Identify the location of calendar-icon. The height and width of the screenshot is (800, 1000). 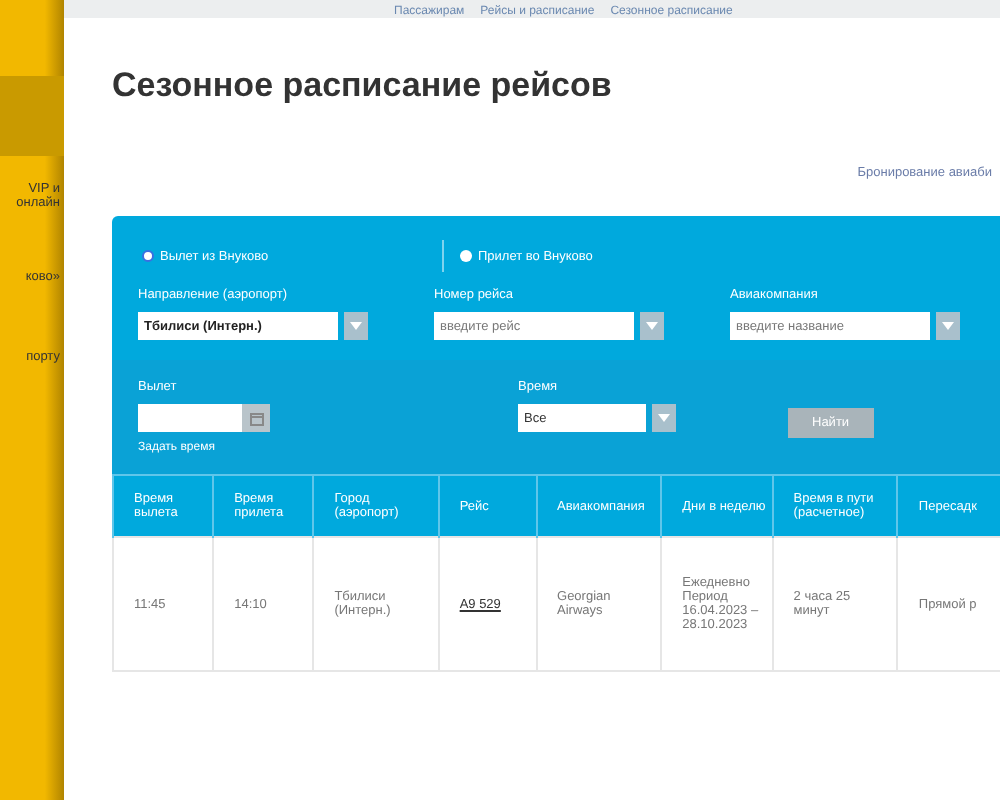
(256, 418).